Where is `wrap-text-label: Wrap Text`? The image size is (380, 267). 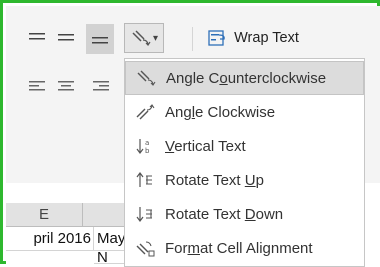 wrap-text-label: Wrap Text is located at coordinates (266, 38).